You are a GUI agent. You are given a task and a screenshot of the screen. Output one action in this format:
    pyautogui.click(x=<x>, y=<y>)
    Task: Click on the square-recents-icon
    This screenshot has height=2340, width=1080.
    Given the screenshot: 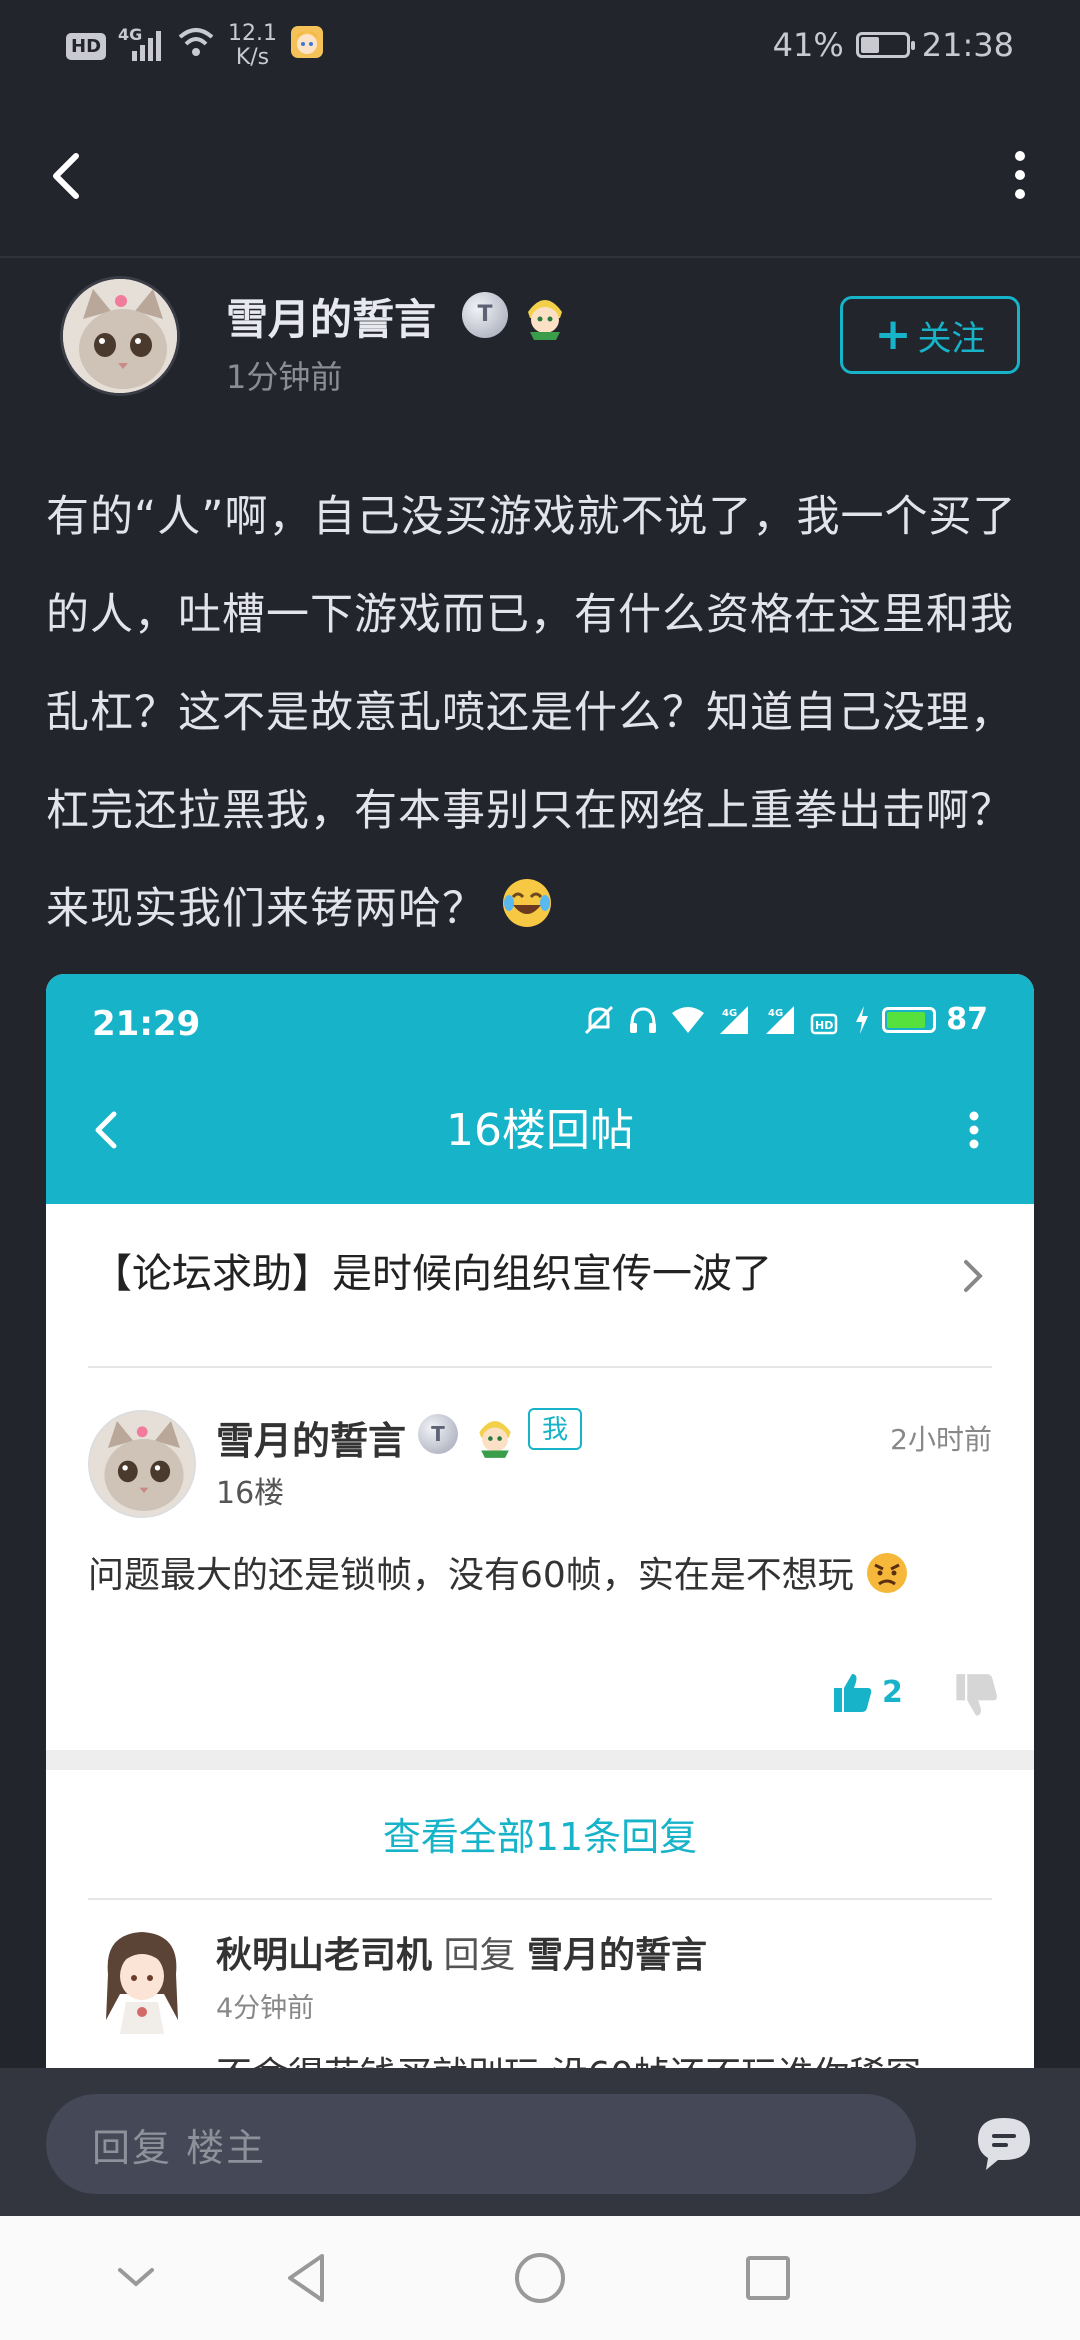 What is the action you would take?
    pyautogui.click(x=768, y=2278)
    